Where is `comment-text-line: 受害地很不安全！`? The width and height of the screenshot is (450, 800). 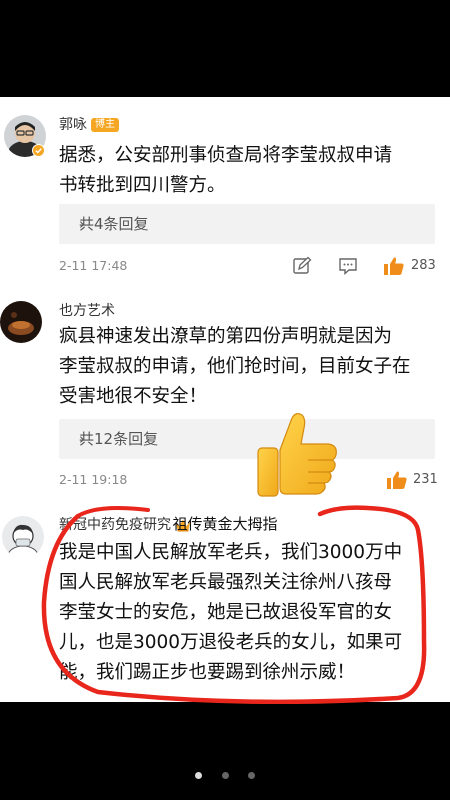 comment-text-line: 受害地很不安全！ is located at coordinates (133, 396).